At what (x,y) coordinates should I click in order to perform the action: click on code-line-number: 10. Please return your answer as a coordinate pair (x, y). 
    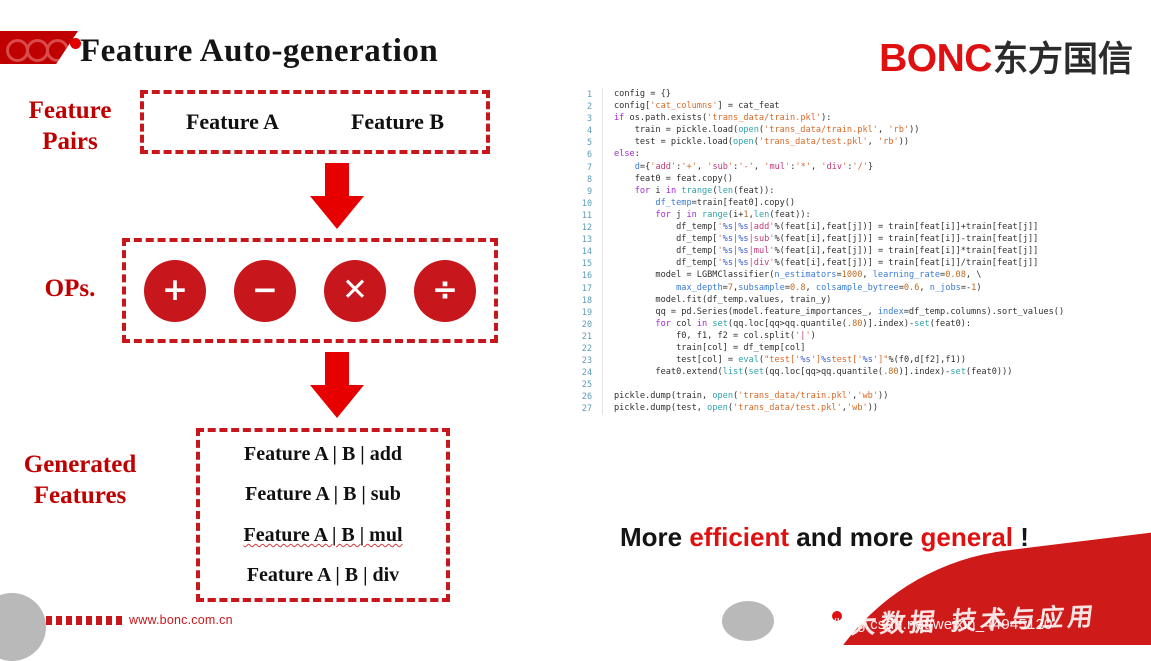
    Looking at the image, I should click on (586, 202).